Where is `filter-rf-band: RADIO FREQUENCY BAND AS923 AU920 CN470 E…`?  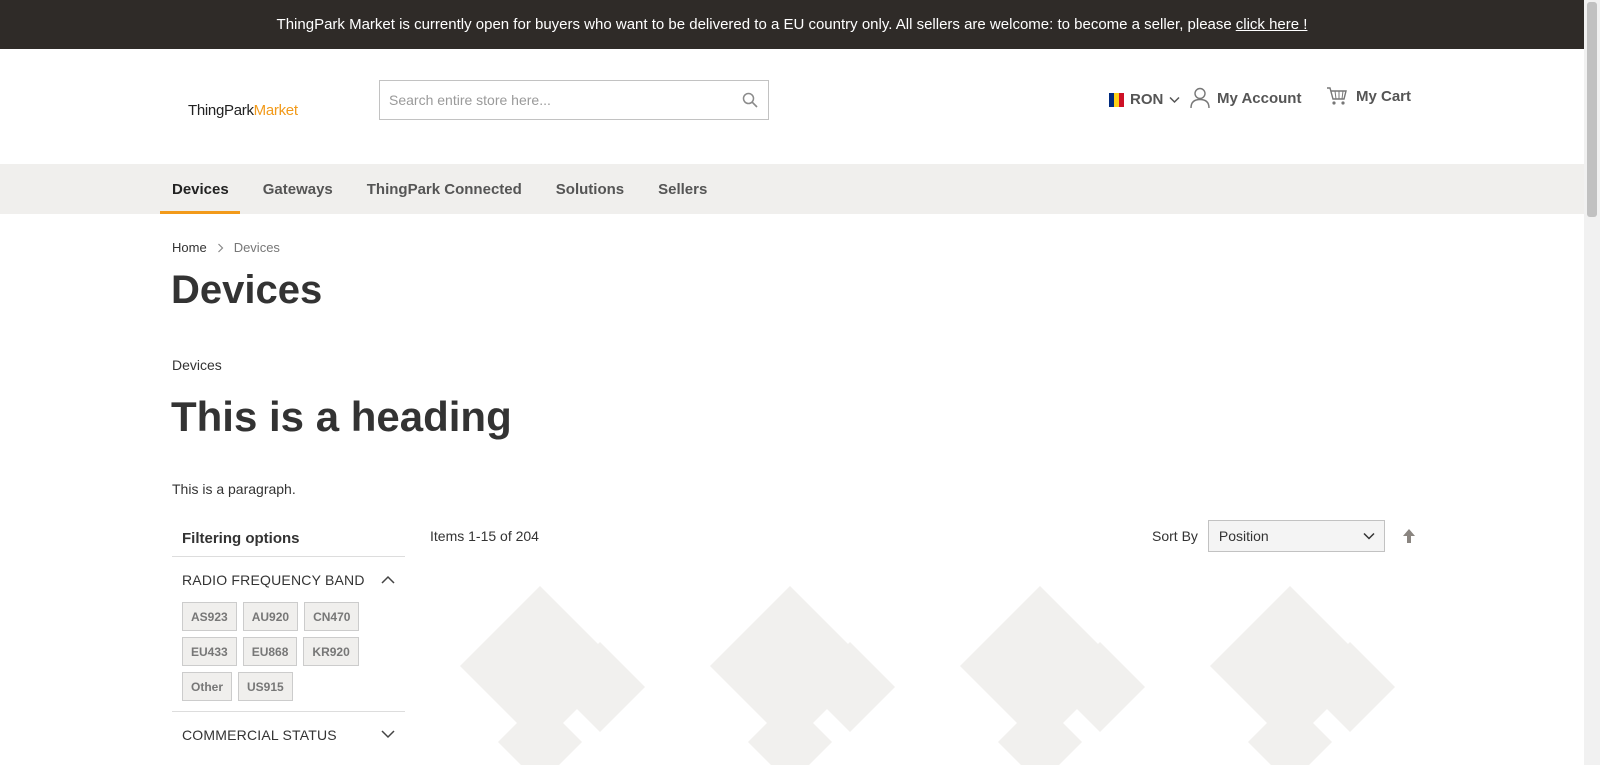
filter-rf-band: RADIO FREQUENCY BAND AS923 AU920 CN470 E… is located at coordinates (288, 633).